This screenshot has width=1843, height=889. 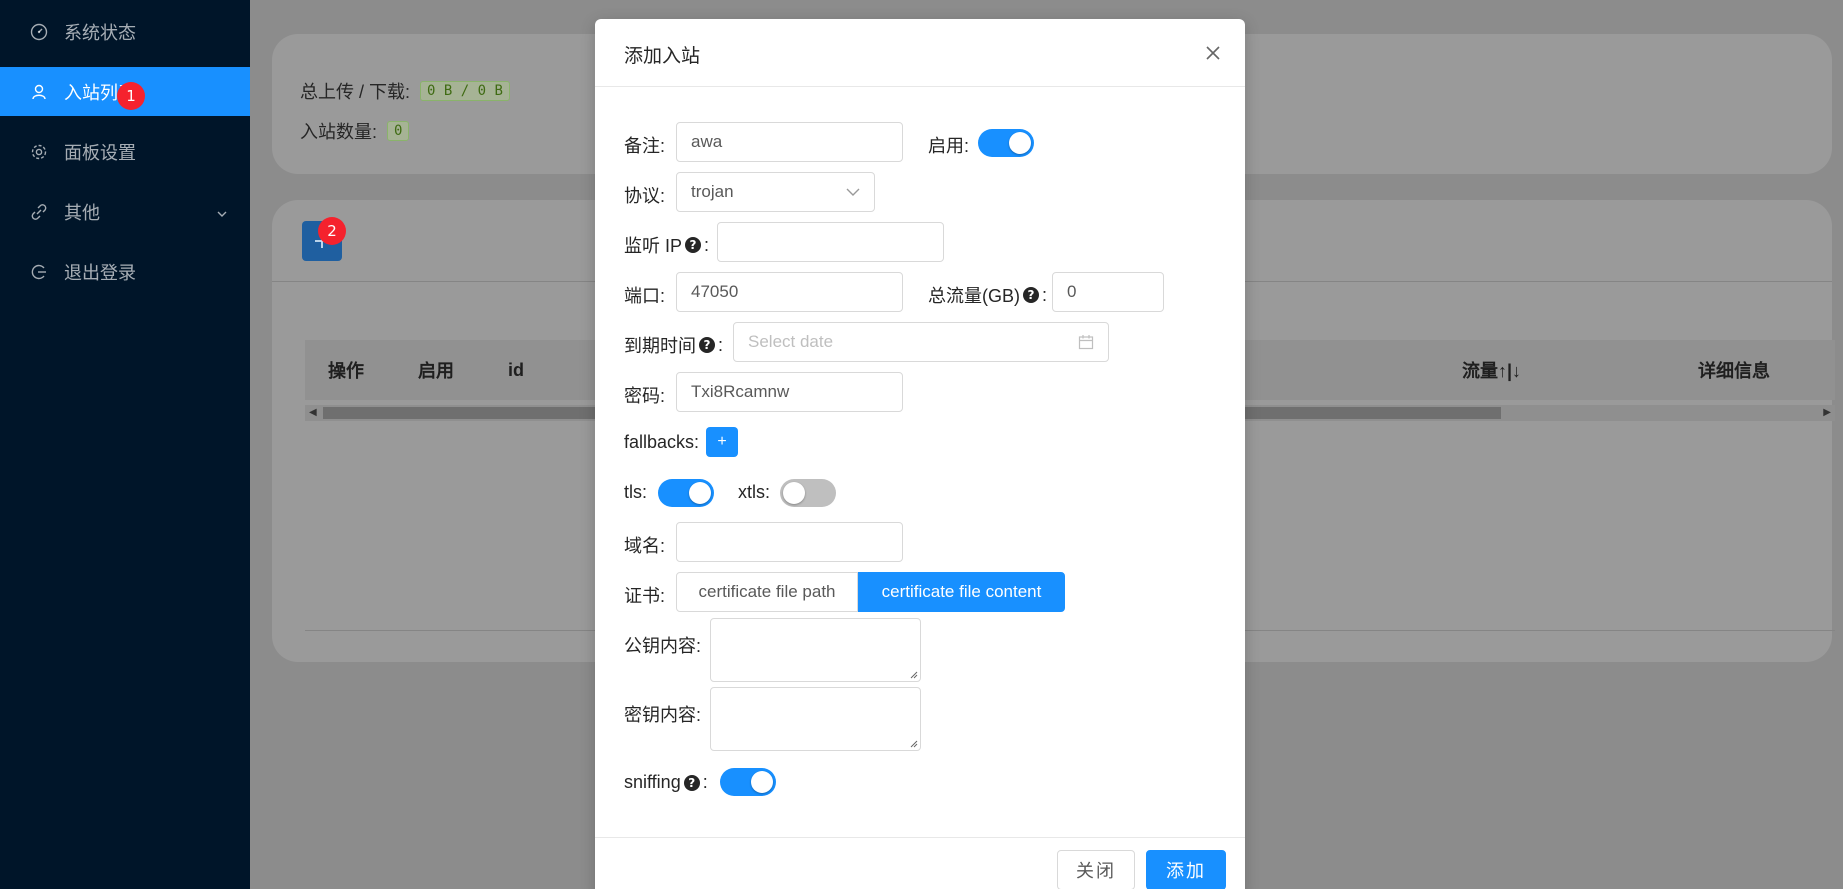 What do you see at coordinates (645, 396) in the screenshot?
I see `password-label: 密码:` at bounding box center [645, 396].